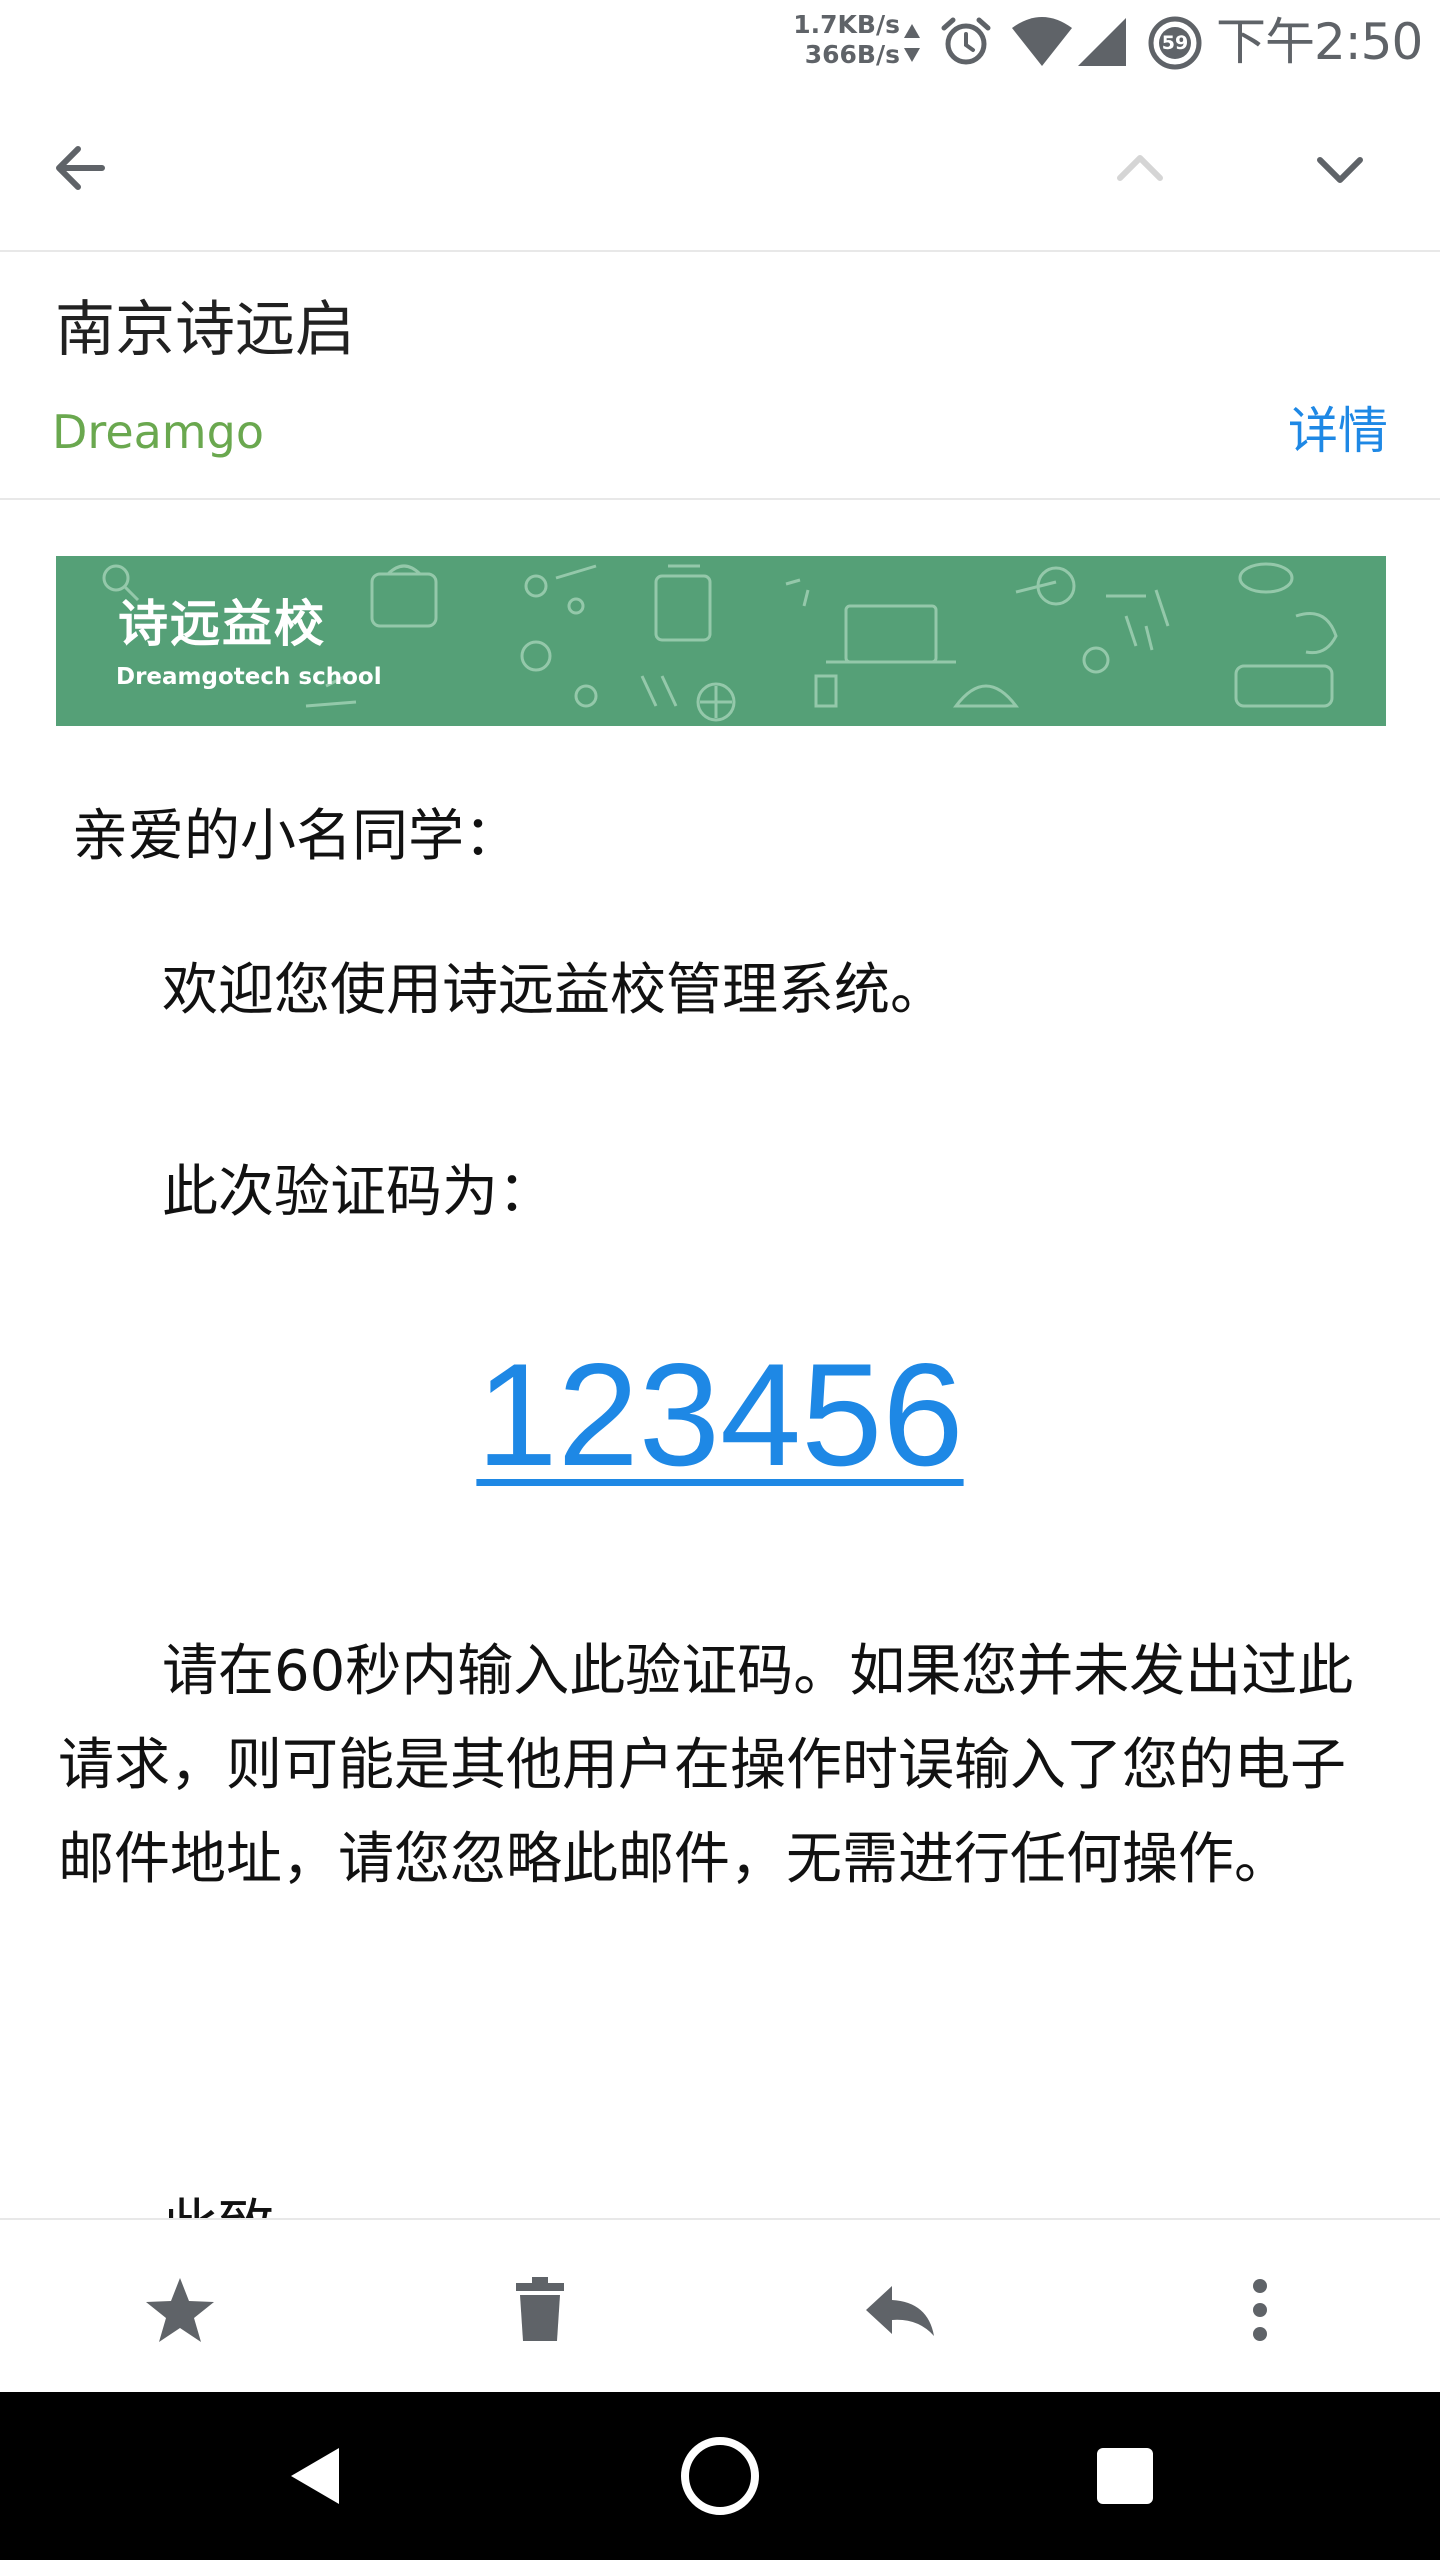 This screenshot has width=1440, height=2560. What do you see at coordinates (222, 624) in the screenshot?
I see `banner-title: 诗远益校` at bounding box center [222, 624].